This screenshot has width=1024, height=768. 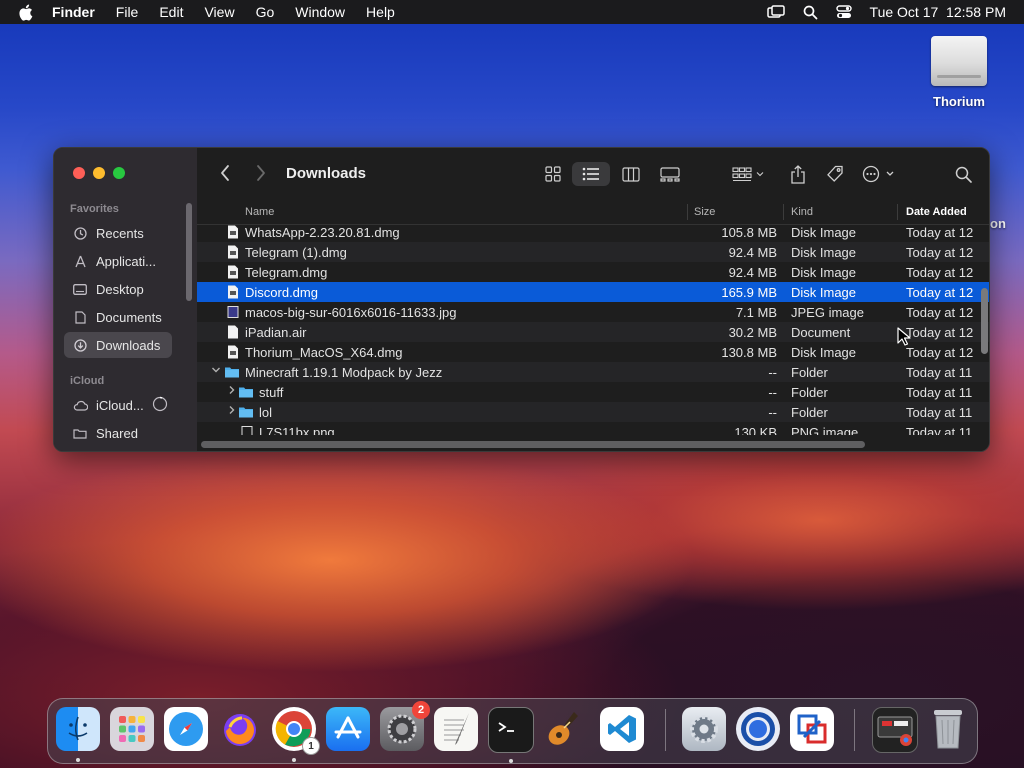 What do you see at coordinates (959, 72) in the screenshot?
I see `desktop-drive: Thorium` at bounding box center [959, 72].